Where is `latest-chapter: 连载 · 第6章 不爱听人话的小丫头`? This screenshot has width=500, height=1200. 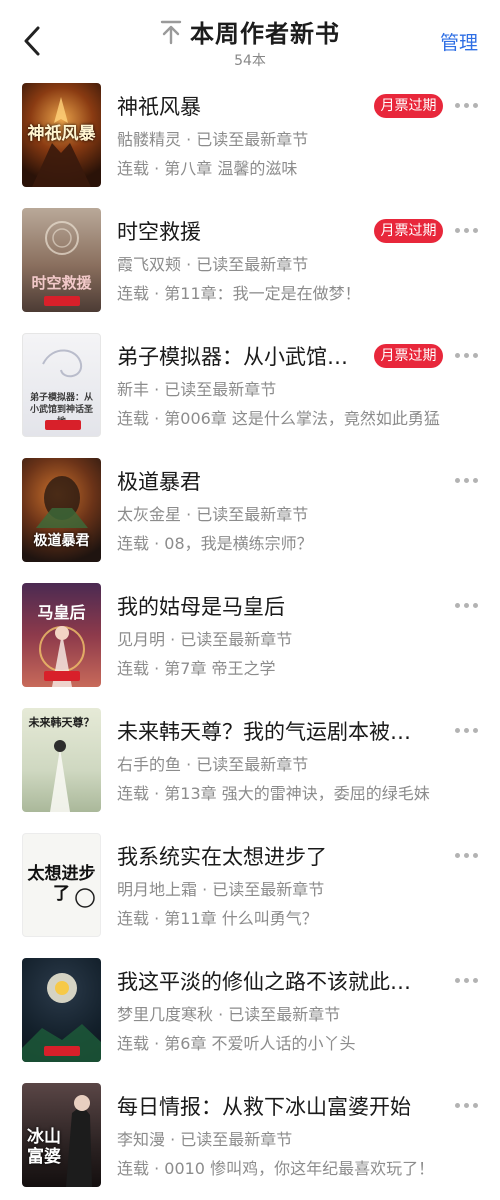
latest-chapter: 连载 · 第6章 不爱听人话的小丫头 is located at coordinates (236, 1043).